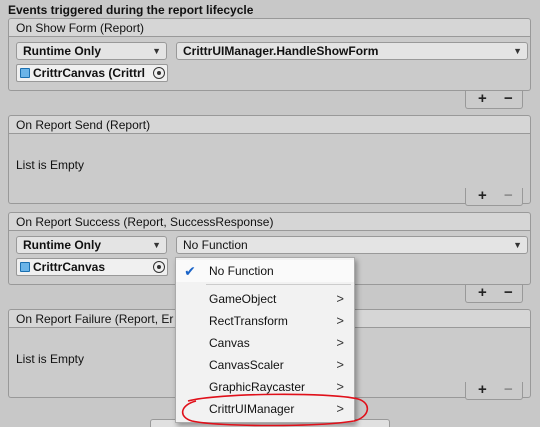  Describe the element at coordinates (265, 343) in the screenshot. I see `menu-item-canvas: Canvas >` at that location.